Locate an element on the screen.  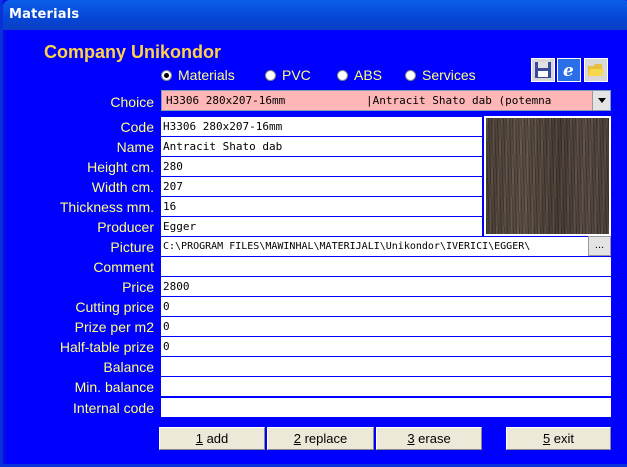
radio-label: Materials is located at coordinates (206, 75).